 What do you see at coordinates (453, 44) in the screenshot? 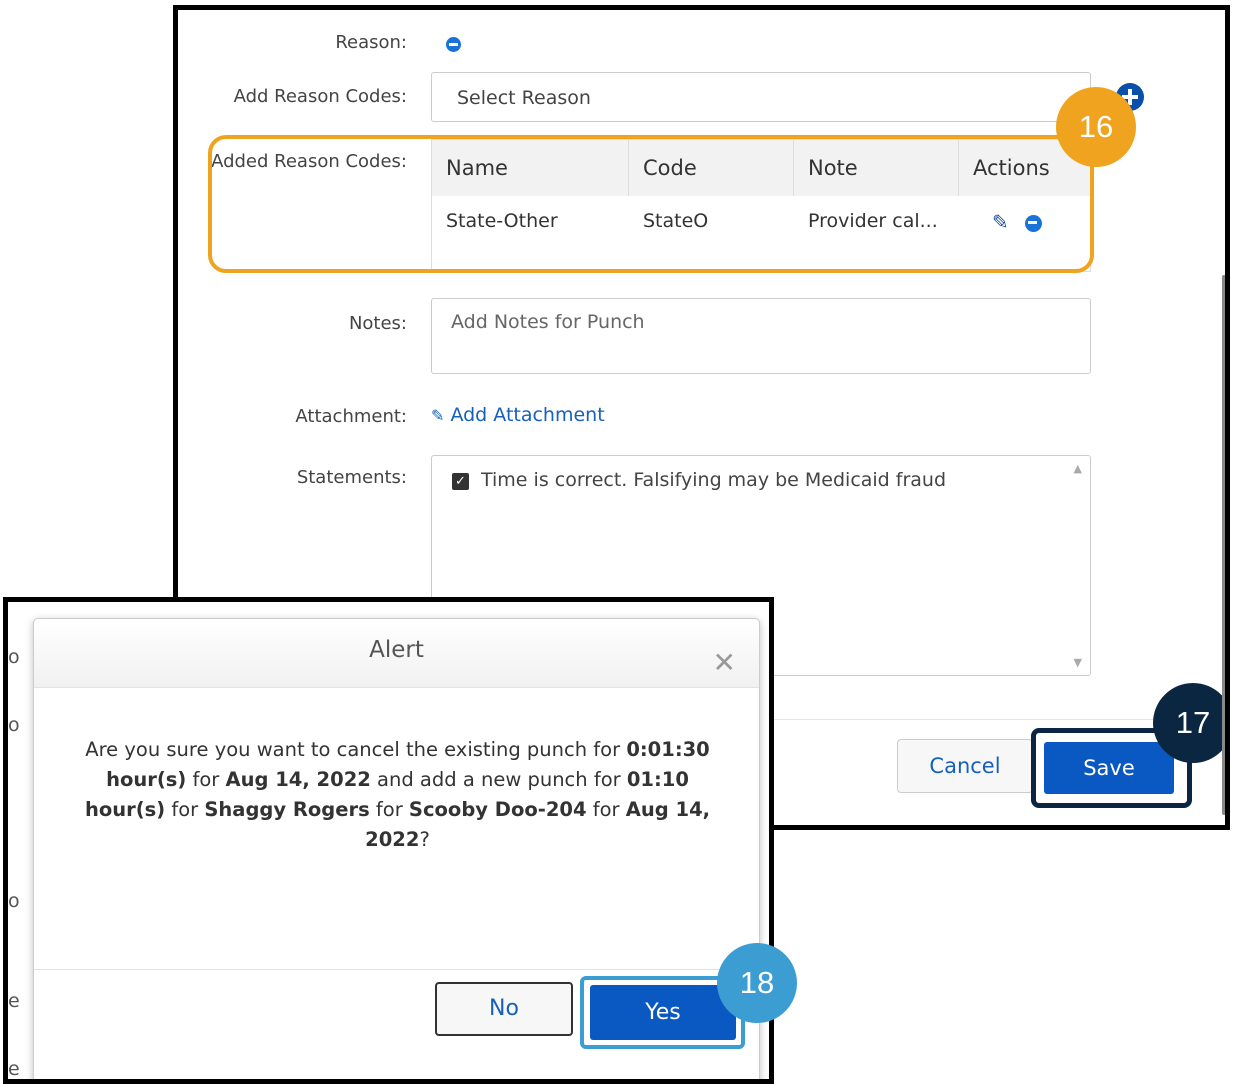
I see `remove-reason-icon` at bounding box center [453, 44].